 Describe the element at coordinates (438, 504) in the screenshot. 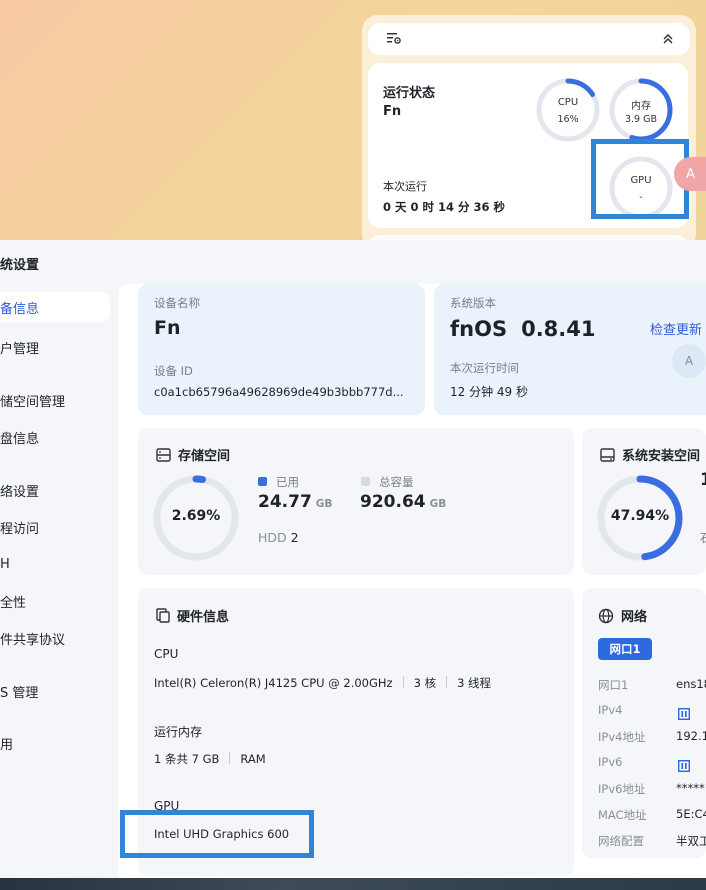

I see `total-unit: GB` at that location.